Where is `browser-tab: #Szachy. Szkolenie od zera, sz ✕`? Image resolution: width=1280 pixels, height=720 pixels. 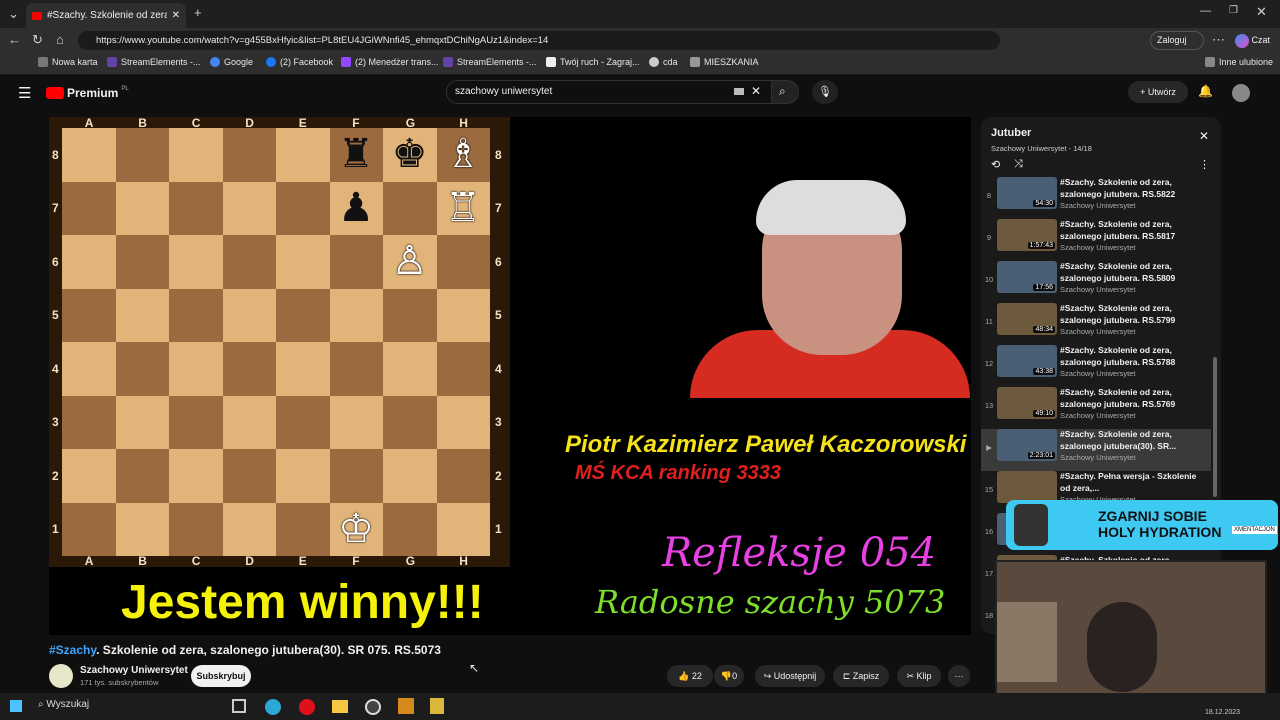
browser-tab: #Szachy. Szkolenie od zera, sz ✕ is located at coordinates (106, 15).